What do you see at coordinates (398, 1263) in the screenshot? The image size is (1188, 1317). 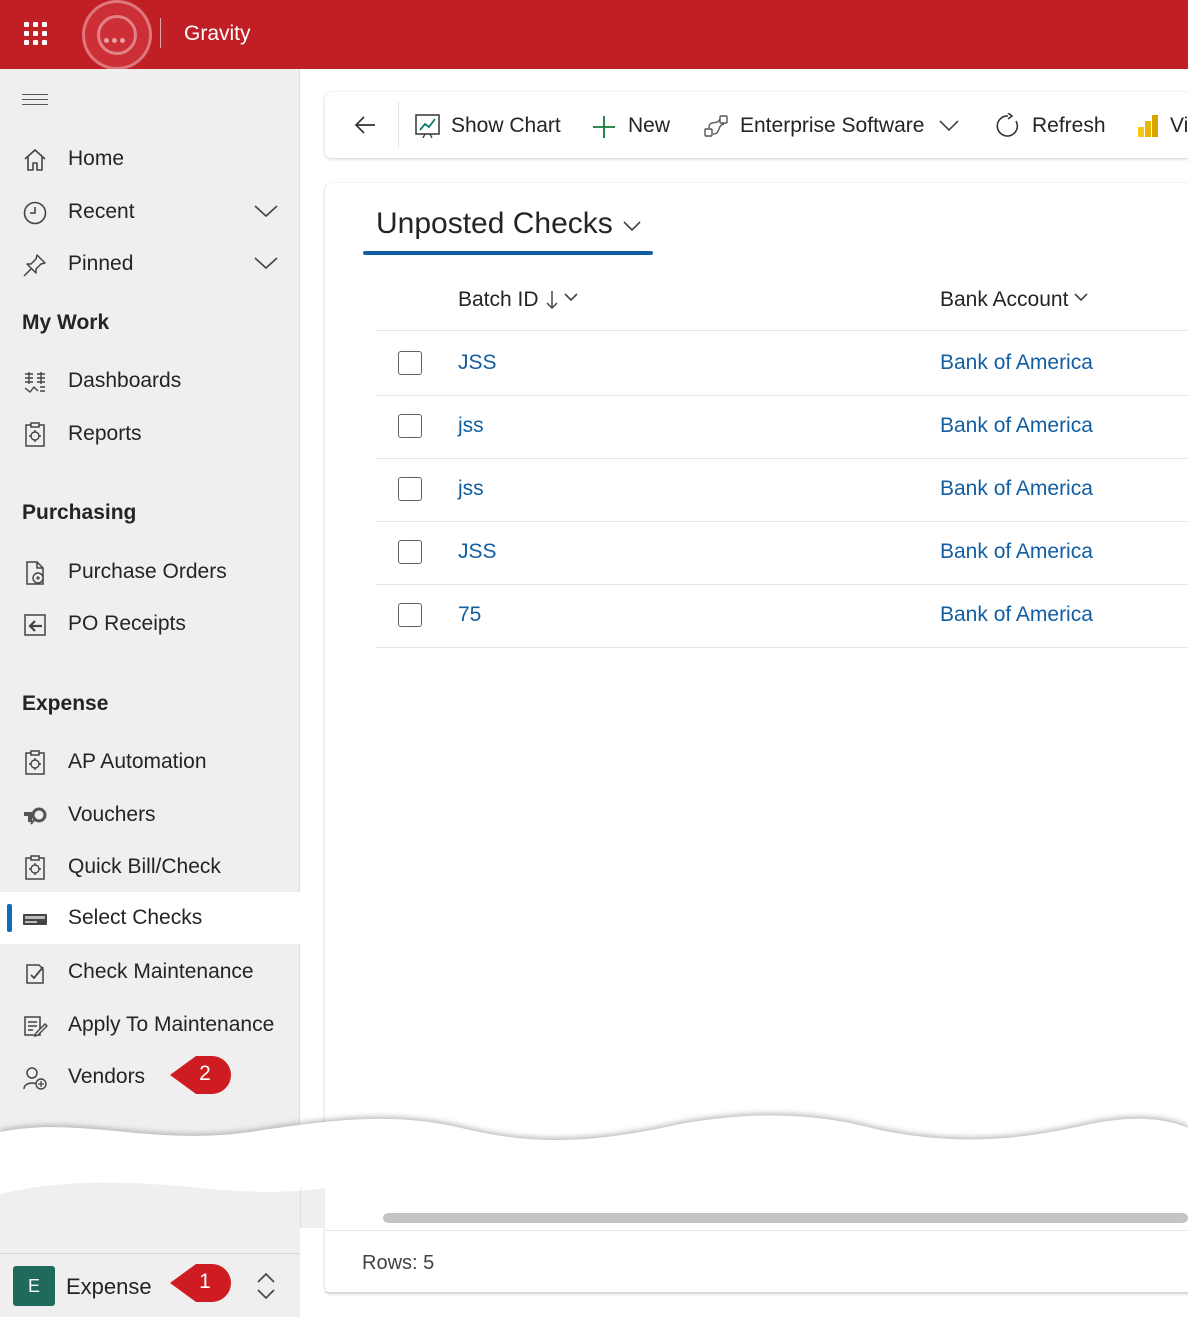 I see `row-count-label: Rows: 5` at bounding box center [398, 1263].